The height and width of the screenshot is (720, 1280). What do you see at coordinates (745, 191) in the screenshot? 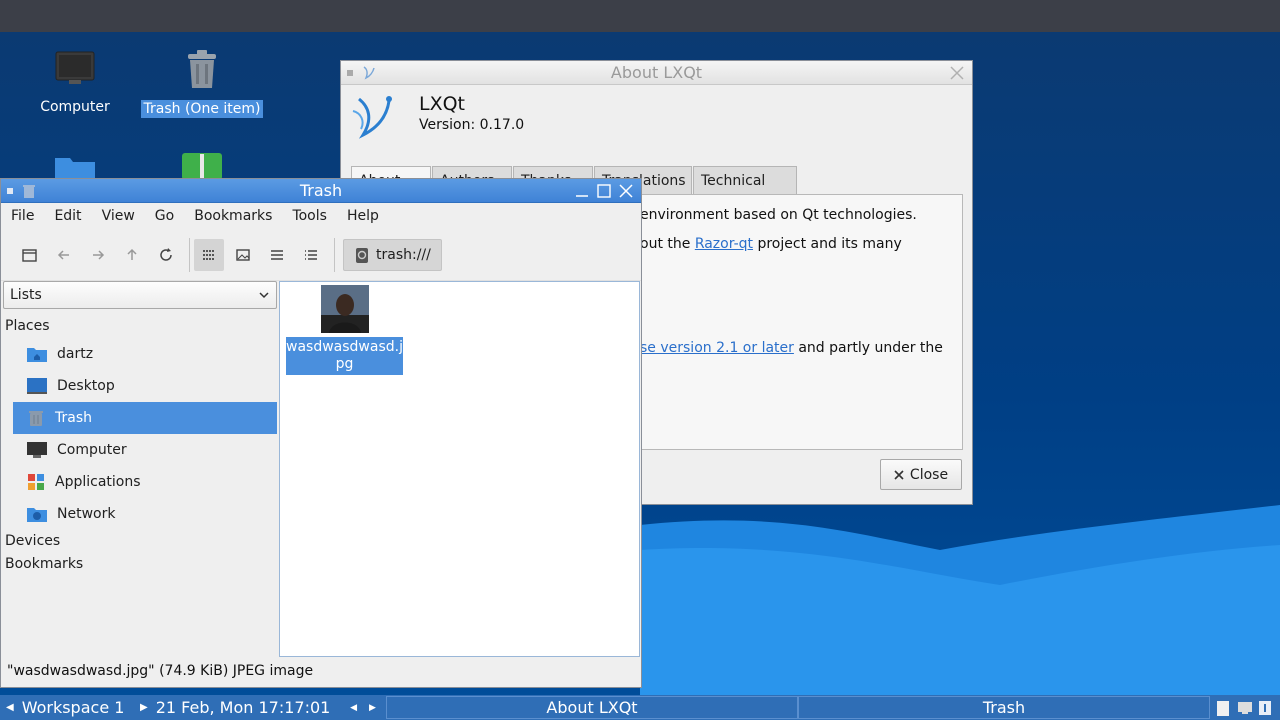
I see `tab-technical-info: Technical Info` at bounding box center [745, 191].